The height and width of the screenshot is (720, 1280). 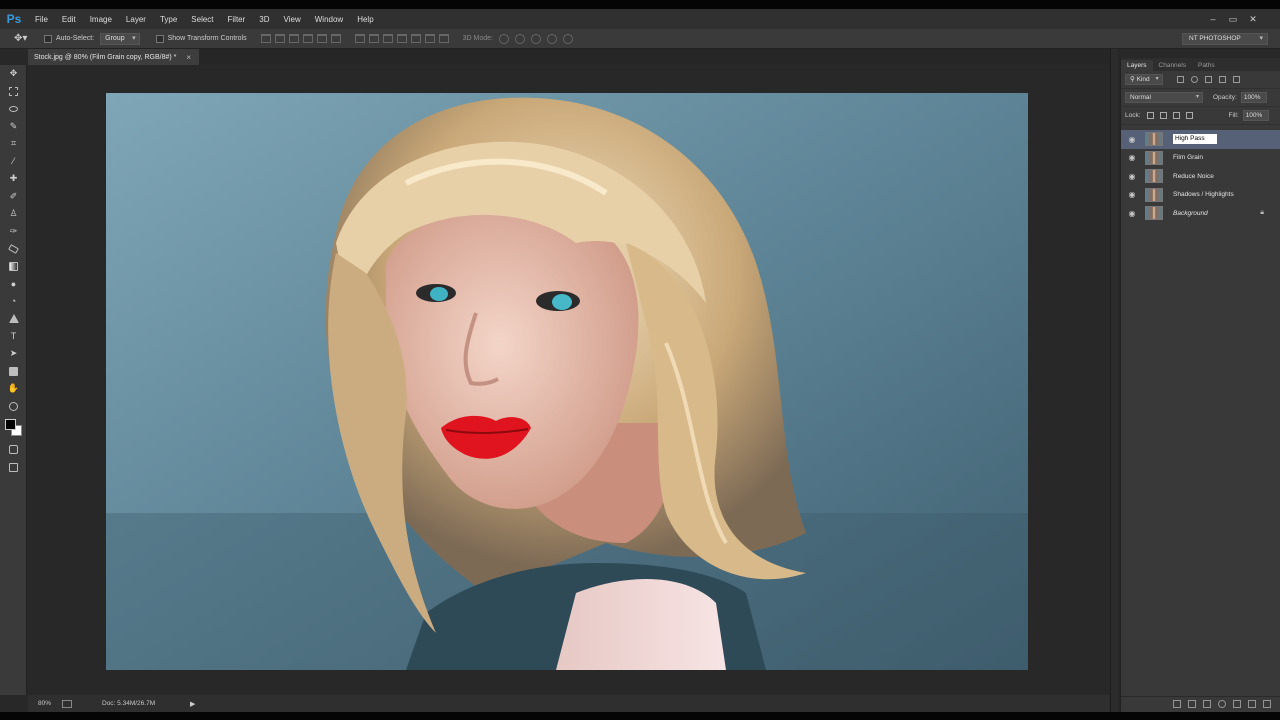 I want to click on align-vcenter-icon, so click(x=279, y=38).